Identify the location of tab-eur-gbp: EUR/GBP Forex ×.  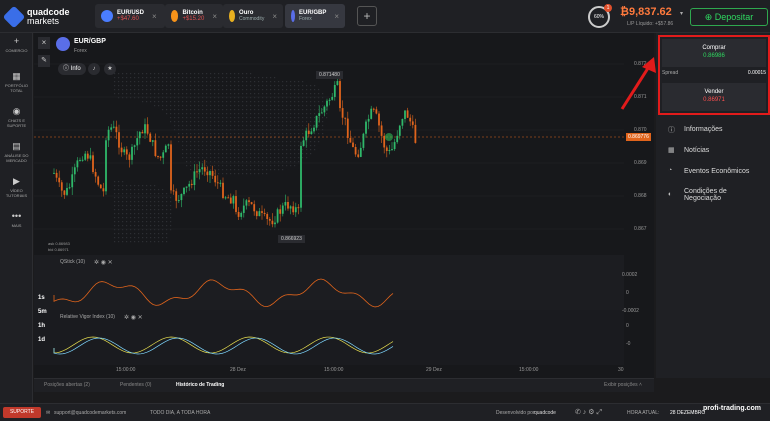
(315, 16).